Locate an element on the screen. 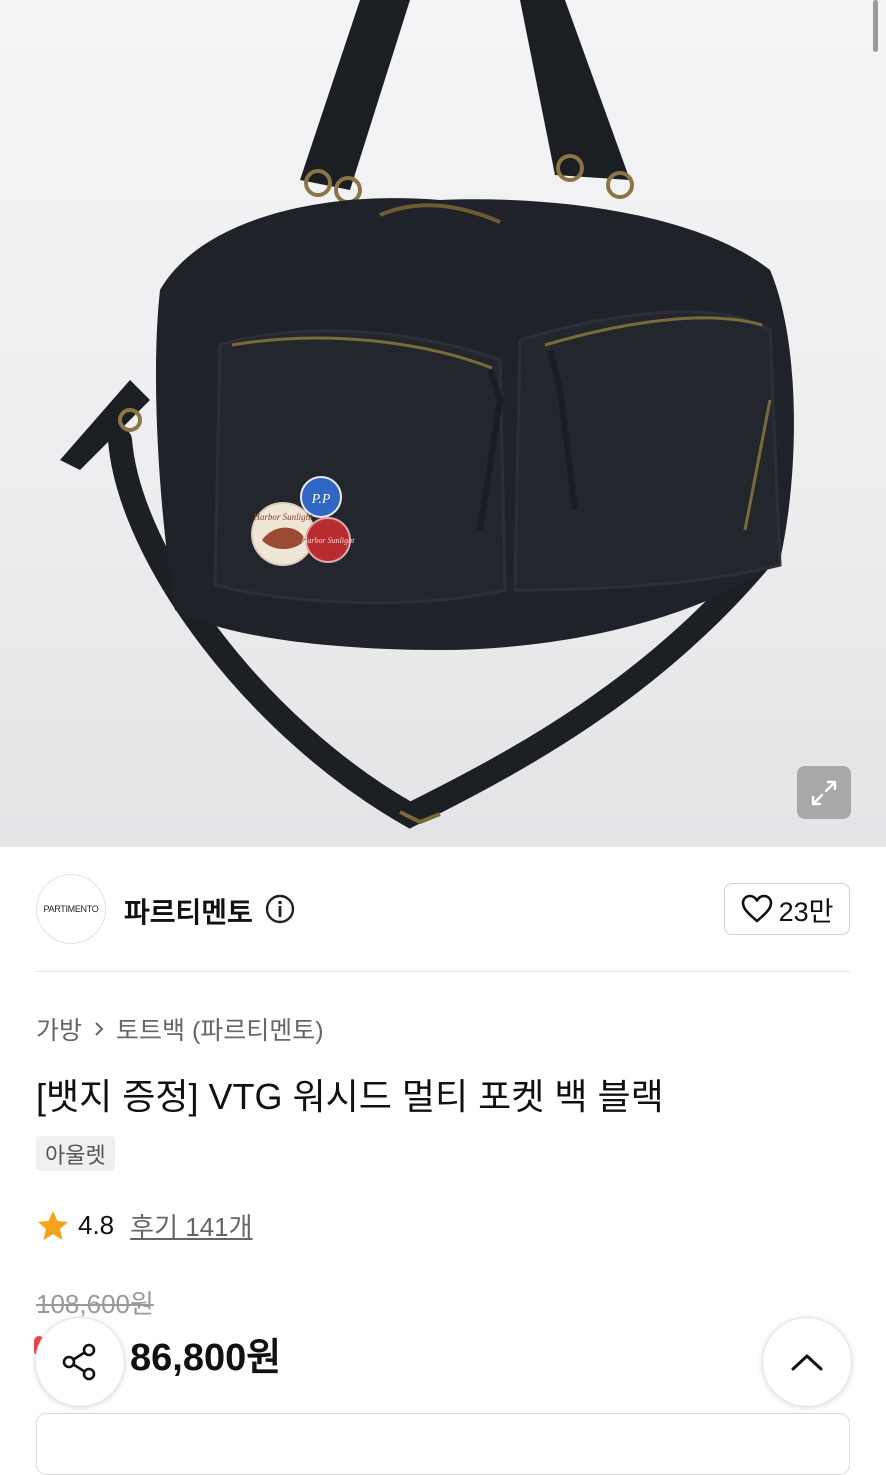  like-button: 23만 is located at coordinates (787, 909).